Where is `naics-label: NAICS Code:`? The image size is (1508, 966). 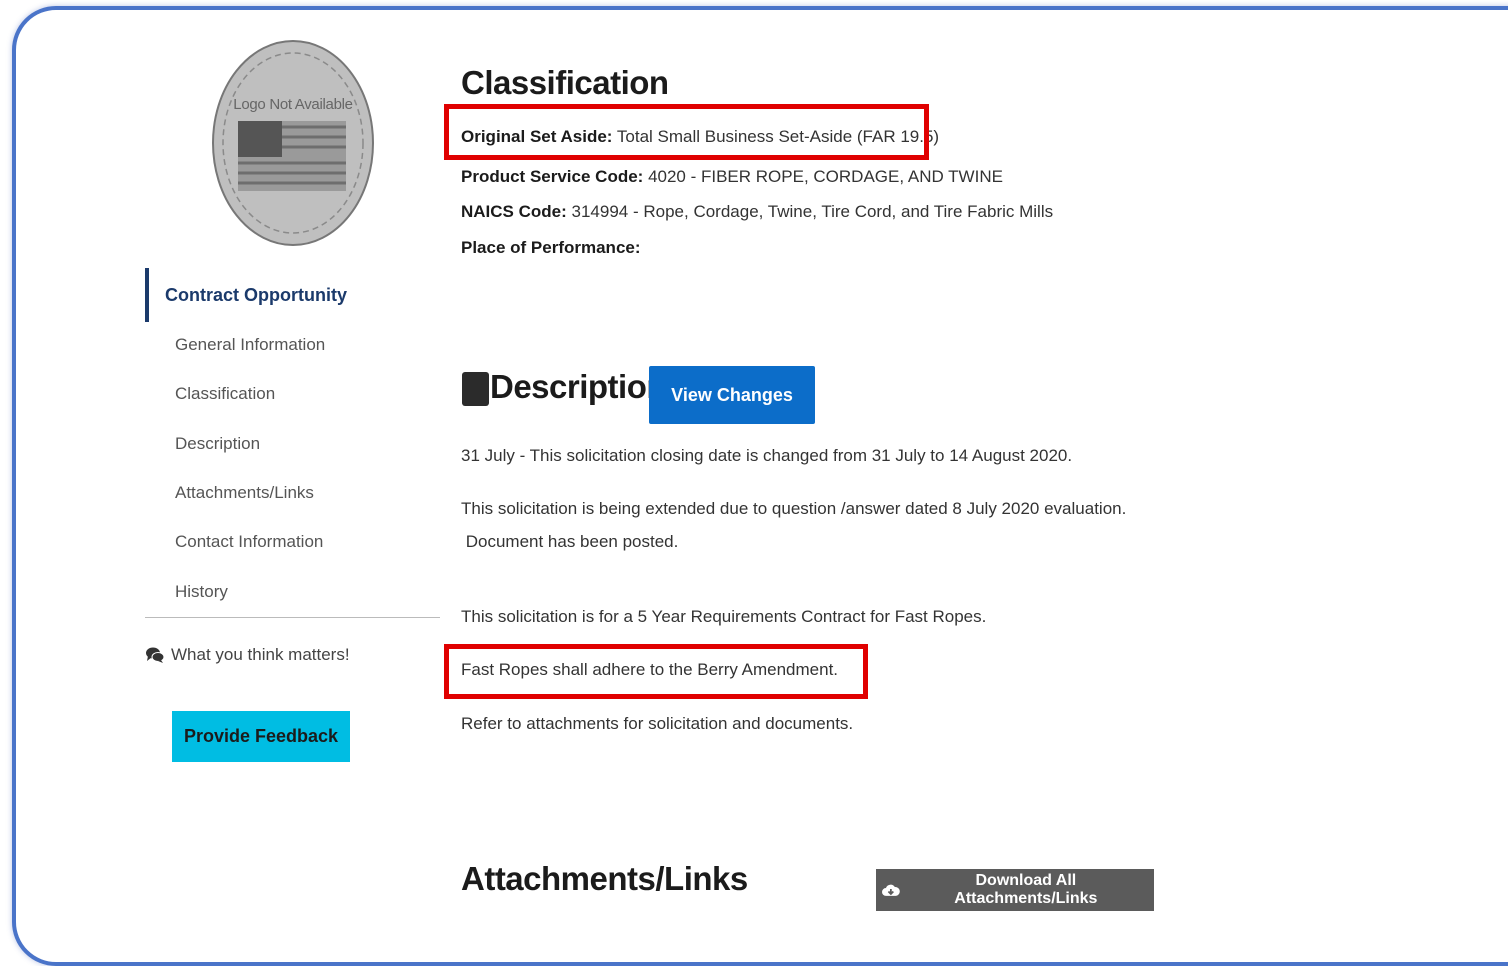 naics-label: NAICS Code: is located at coordinates (514, 211).